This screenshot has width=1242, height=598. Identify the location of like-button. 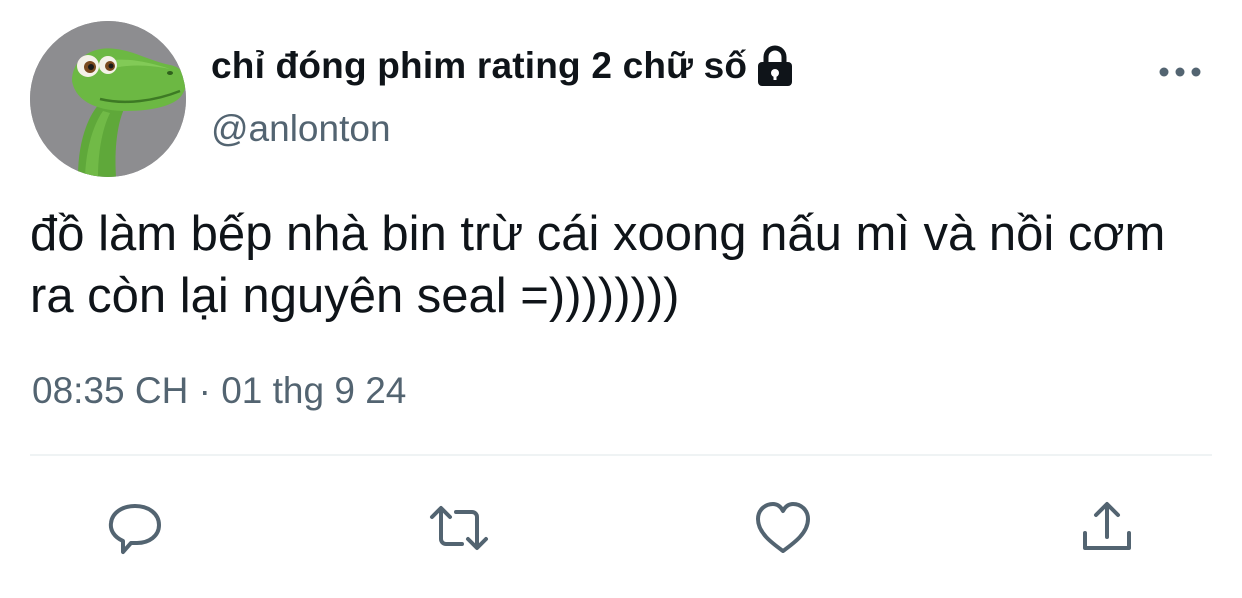
(783, 528).